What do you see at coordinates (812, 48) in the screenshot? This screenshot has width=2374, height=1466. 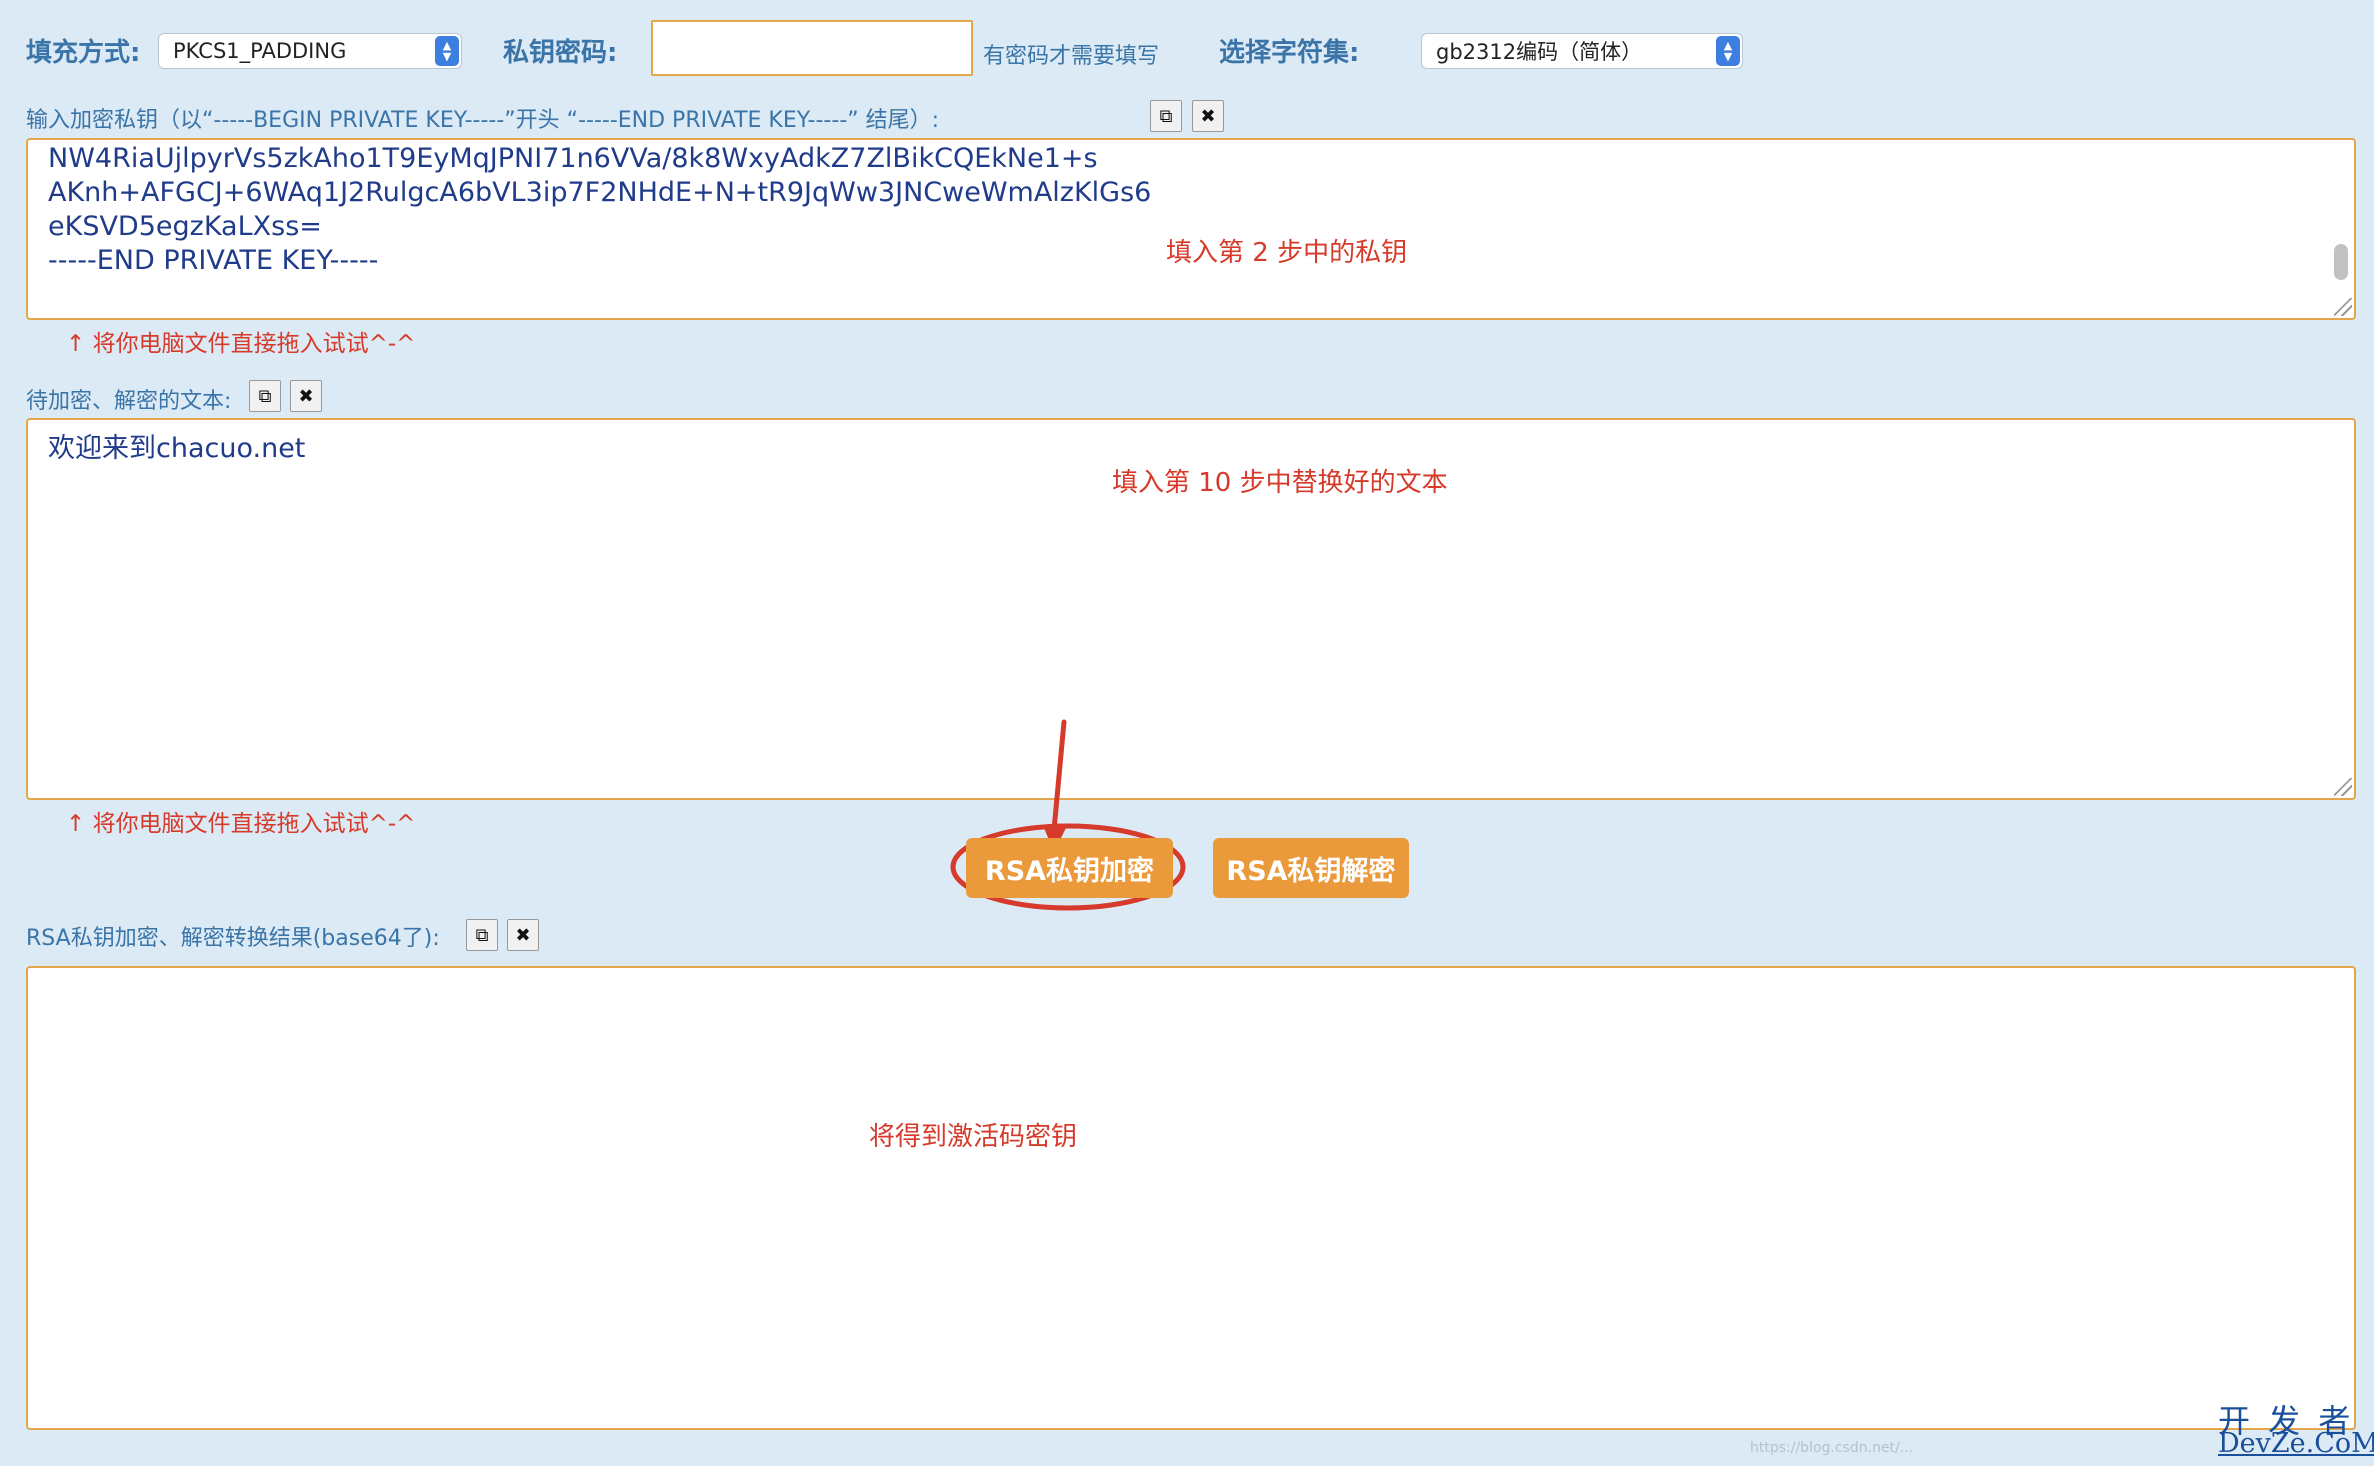 I see `password-input` at bounding box center [812, 48].